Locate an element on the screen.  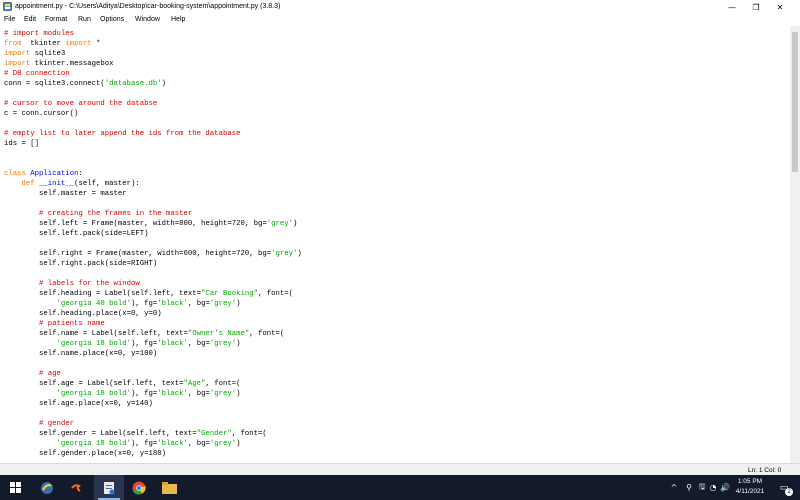
maximize-button: ❐ is located at coordinates (756, 7).